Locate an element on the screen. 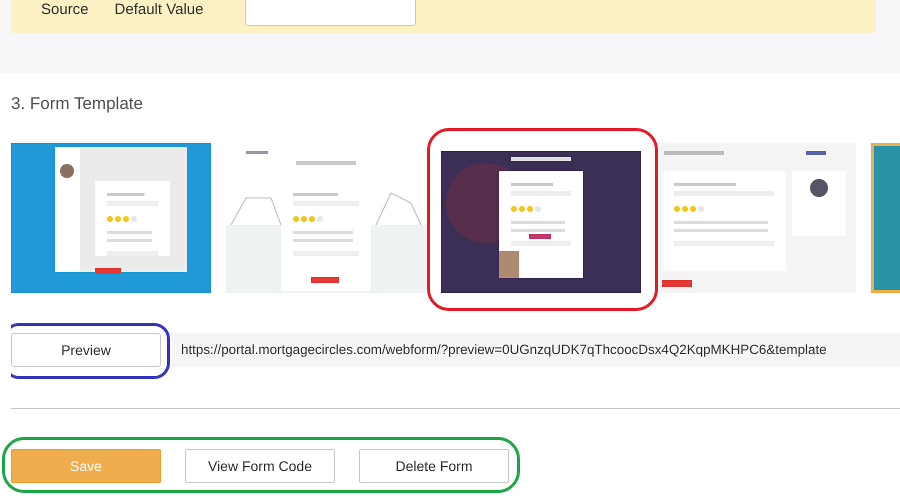 The image size is (900, 500). default-value-field is located at coordinates (330, 13).